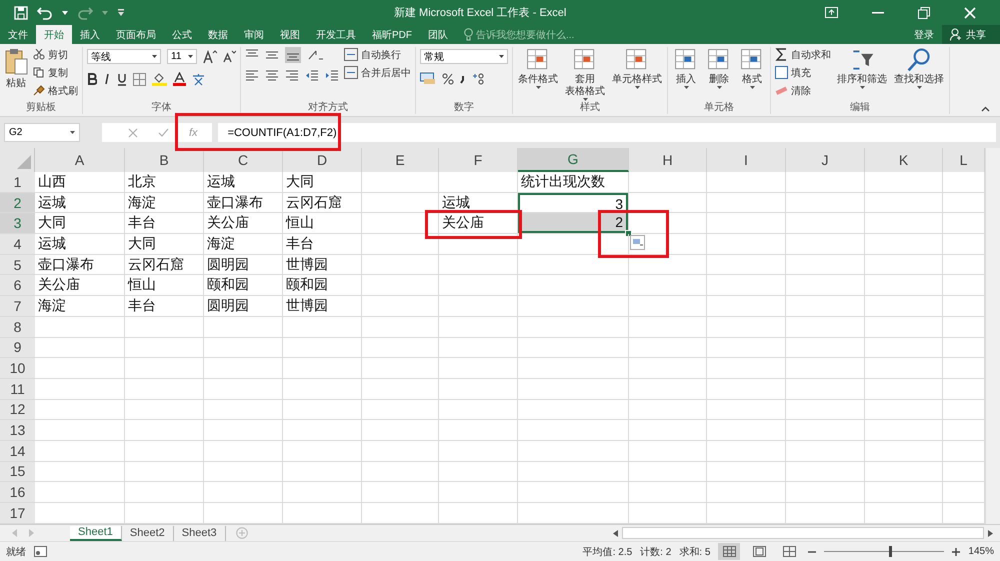  What do you see at coordinates (332, 76) in the screenshot?
I see `increase-indent-icon` at bounding box center [332, 76].